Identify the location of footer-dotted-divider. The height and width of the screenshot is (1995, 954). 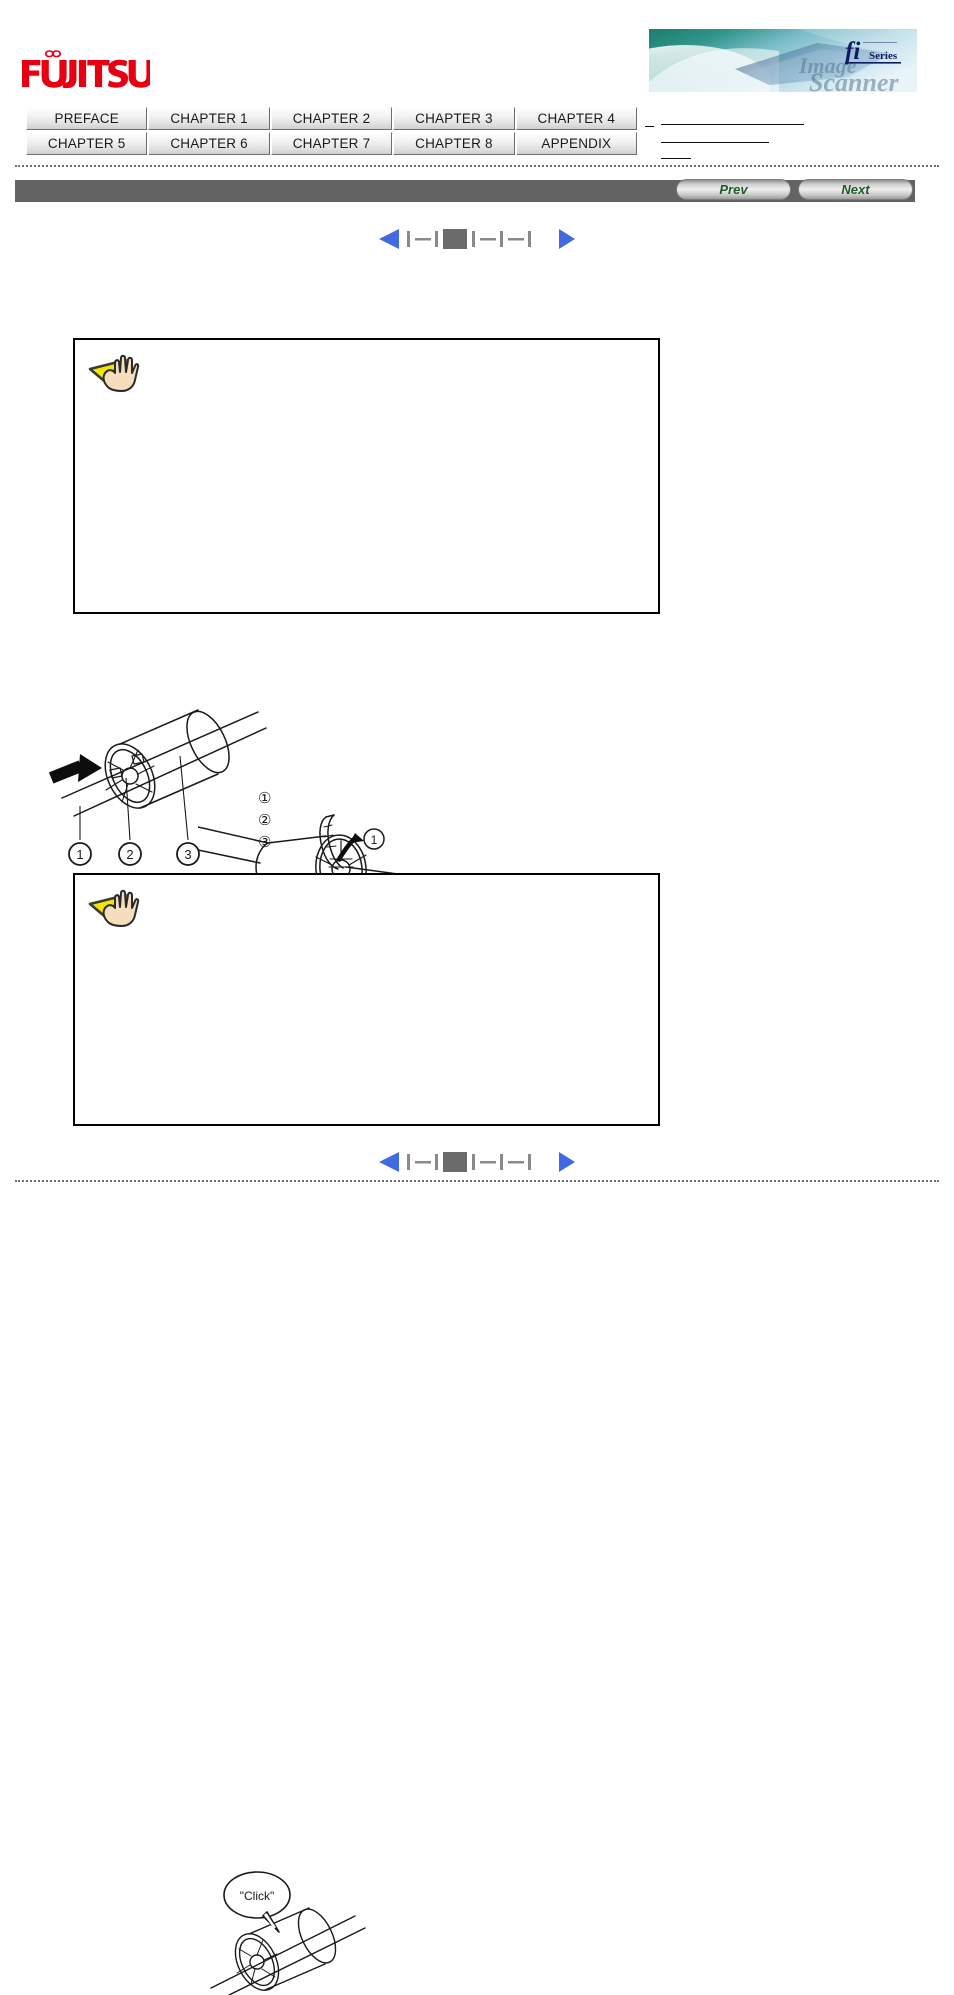
(477, 1181).